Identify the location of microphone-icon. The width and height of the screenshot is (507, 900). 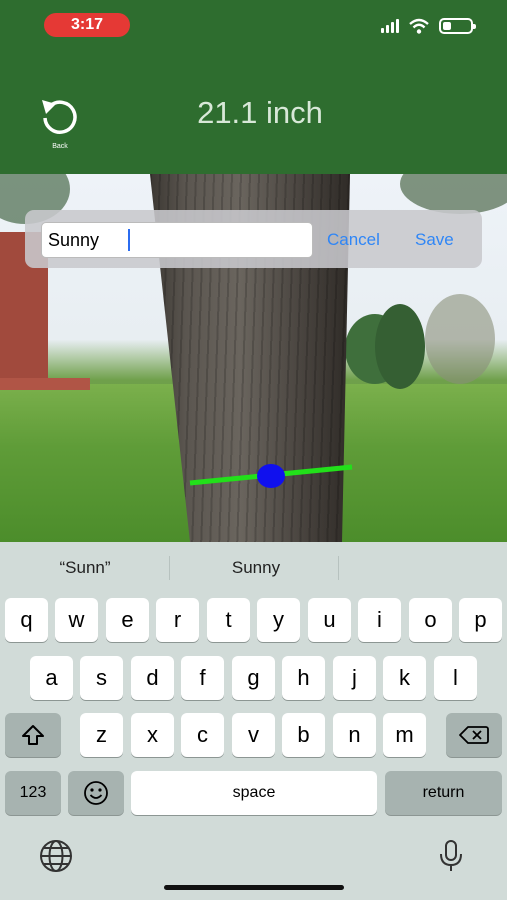
(451, 855).